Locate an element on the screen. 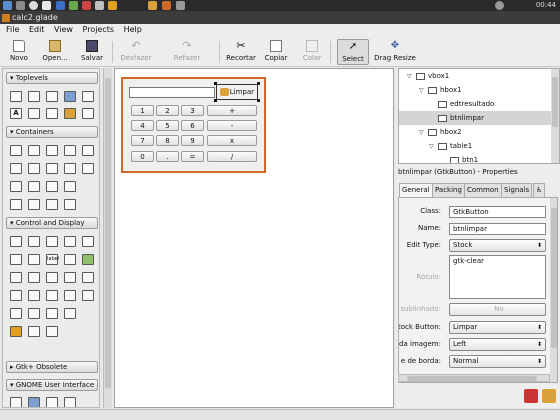 Image resolution: width=560 pixels, height=420 pixels. key-decimal: . is located at coordinates (167, 156).